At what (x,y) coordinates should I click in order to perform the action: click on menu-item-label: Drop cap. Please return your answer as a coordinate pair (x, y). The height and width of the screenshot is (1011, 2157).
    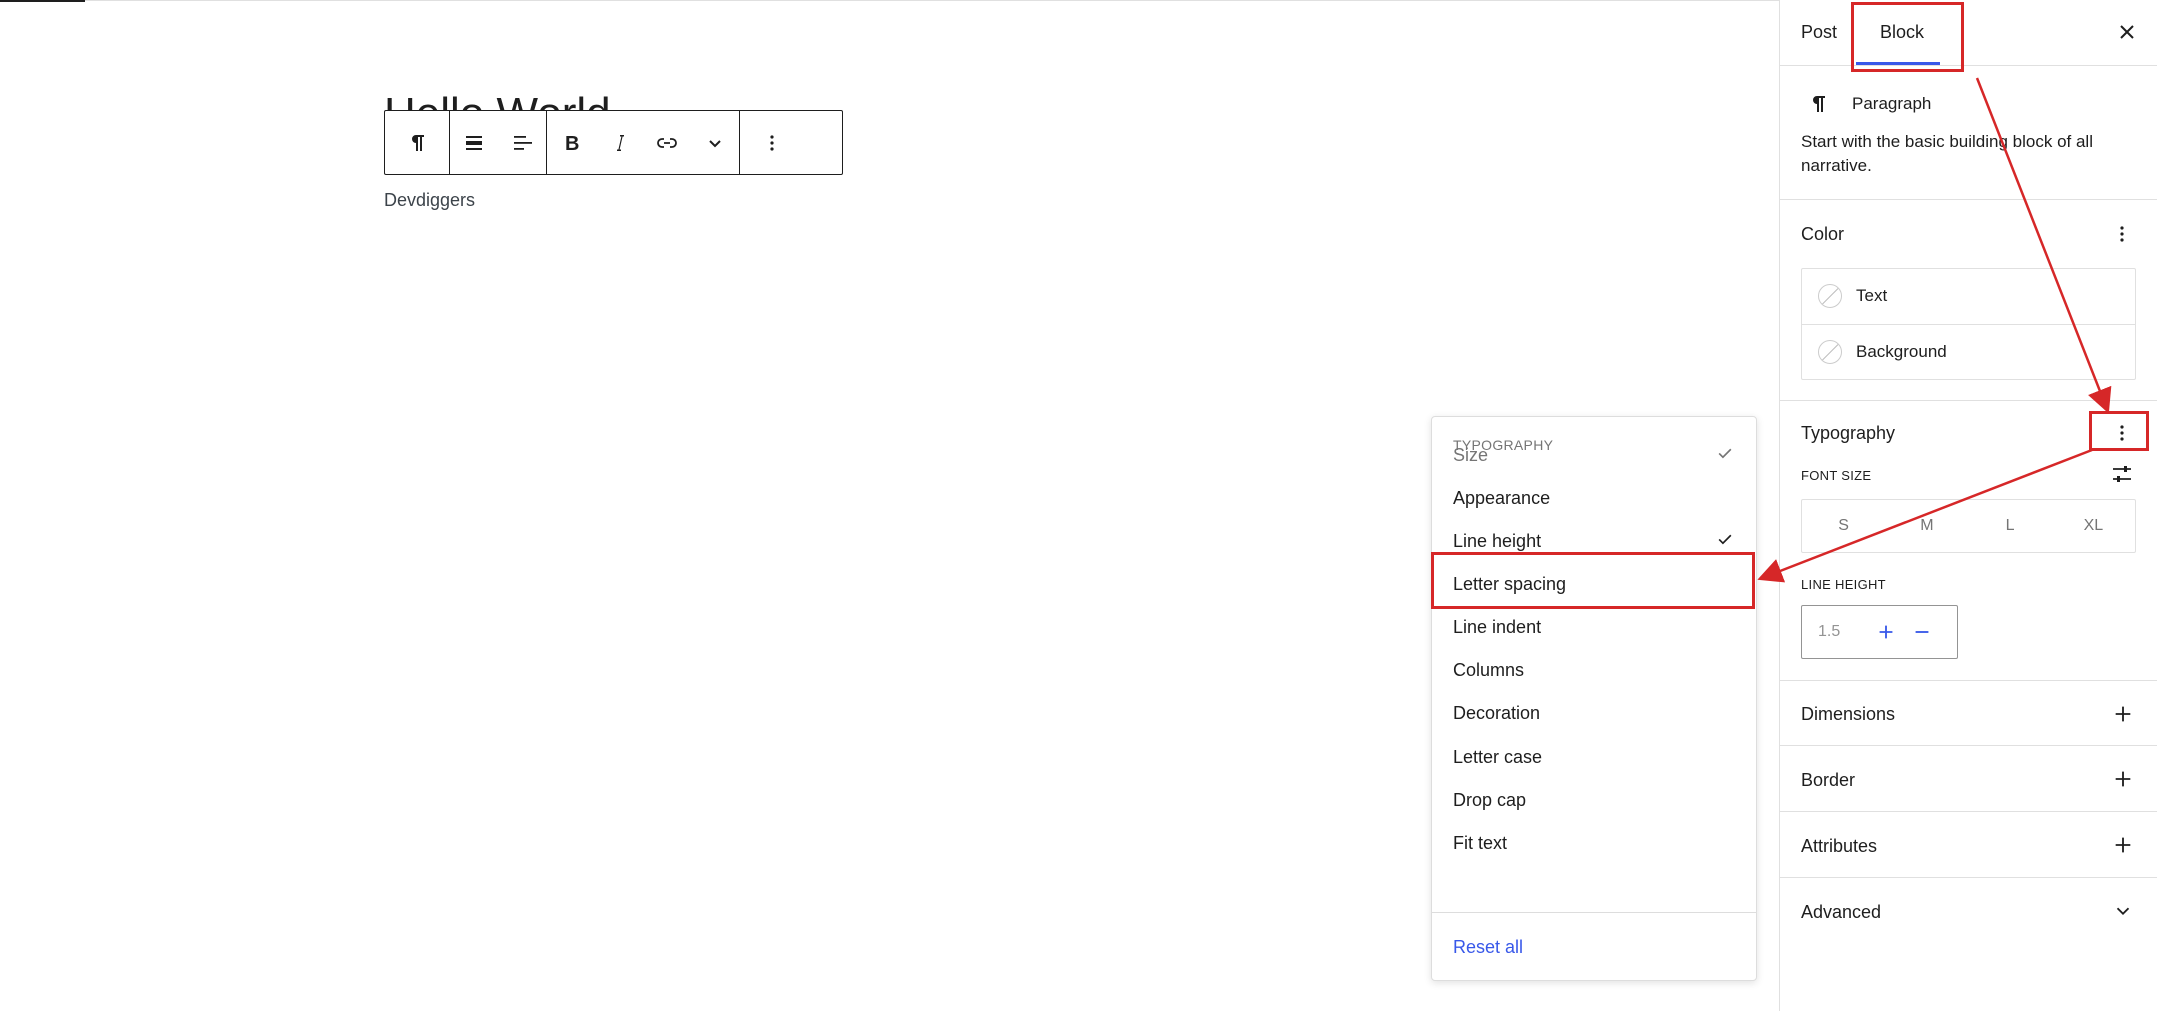
    Looking at the image, I should click on (1490, 800).